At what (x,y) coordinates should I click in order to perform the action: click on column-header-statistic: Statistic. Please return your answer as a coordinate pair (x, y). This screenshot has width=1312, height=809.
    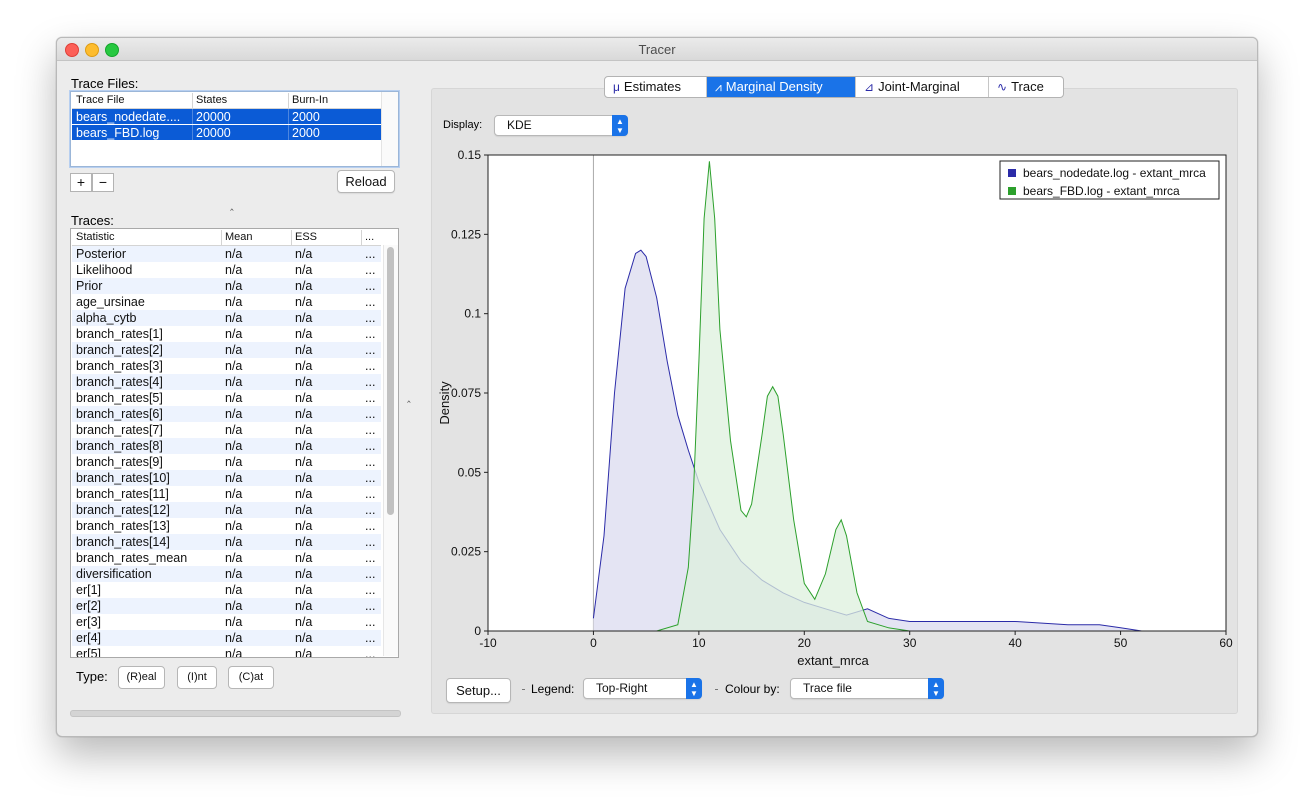
    Looking at the image, I should click on (95, 237).